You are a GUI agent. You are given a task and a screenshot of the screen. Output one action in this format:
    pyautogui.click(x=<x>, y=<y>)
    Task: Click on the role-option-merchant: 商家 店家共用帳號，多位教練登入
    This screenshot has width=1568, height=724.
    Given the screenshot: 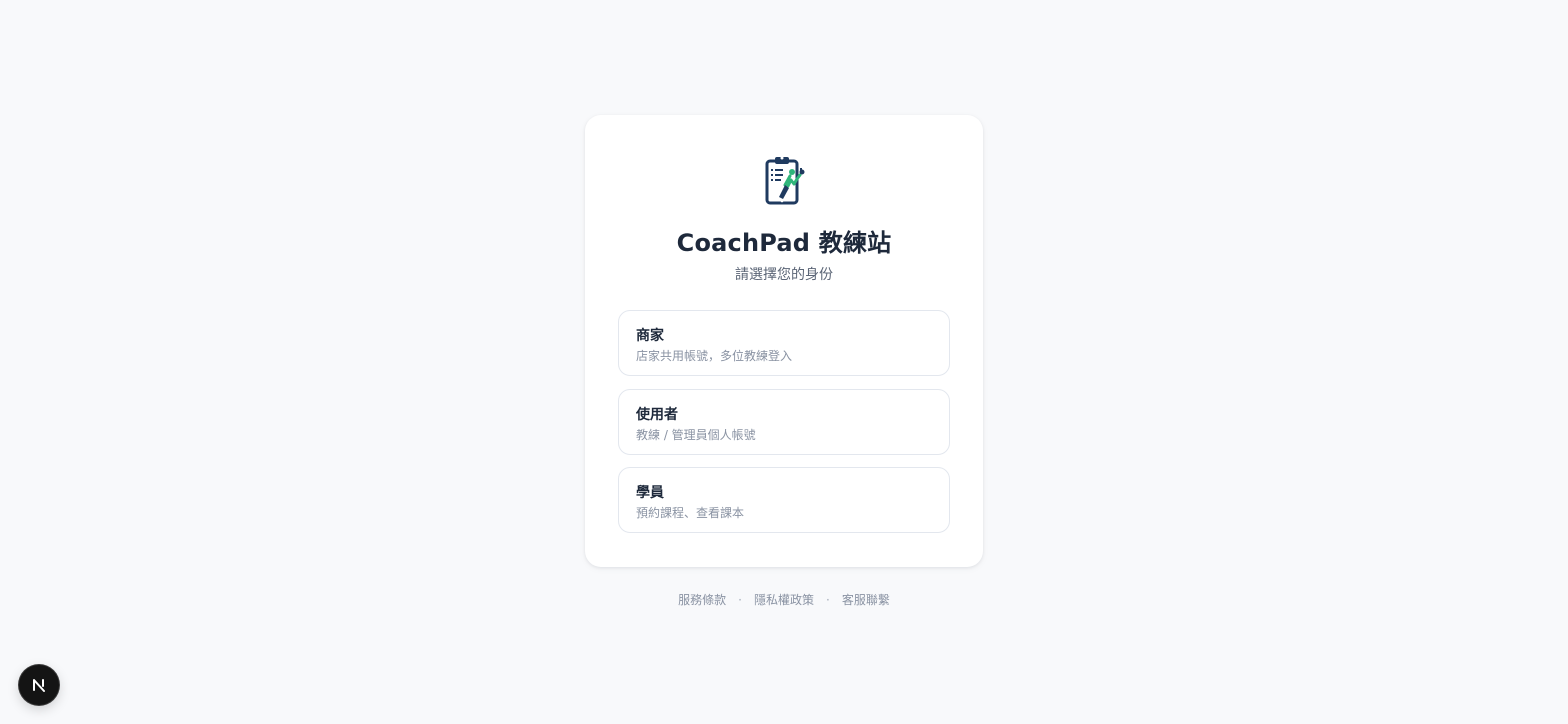 What is the action you would take?
    pyautogui.click(x=784, y=343)
    